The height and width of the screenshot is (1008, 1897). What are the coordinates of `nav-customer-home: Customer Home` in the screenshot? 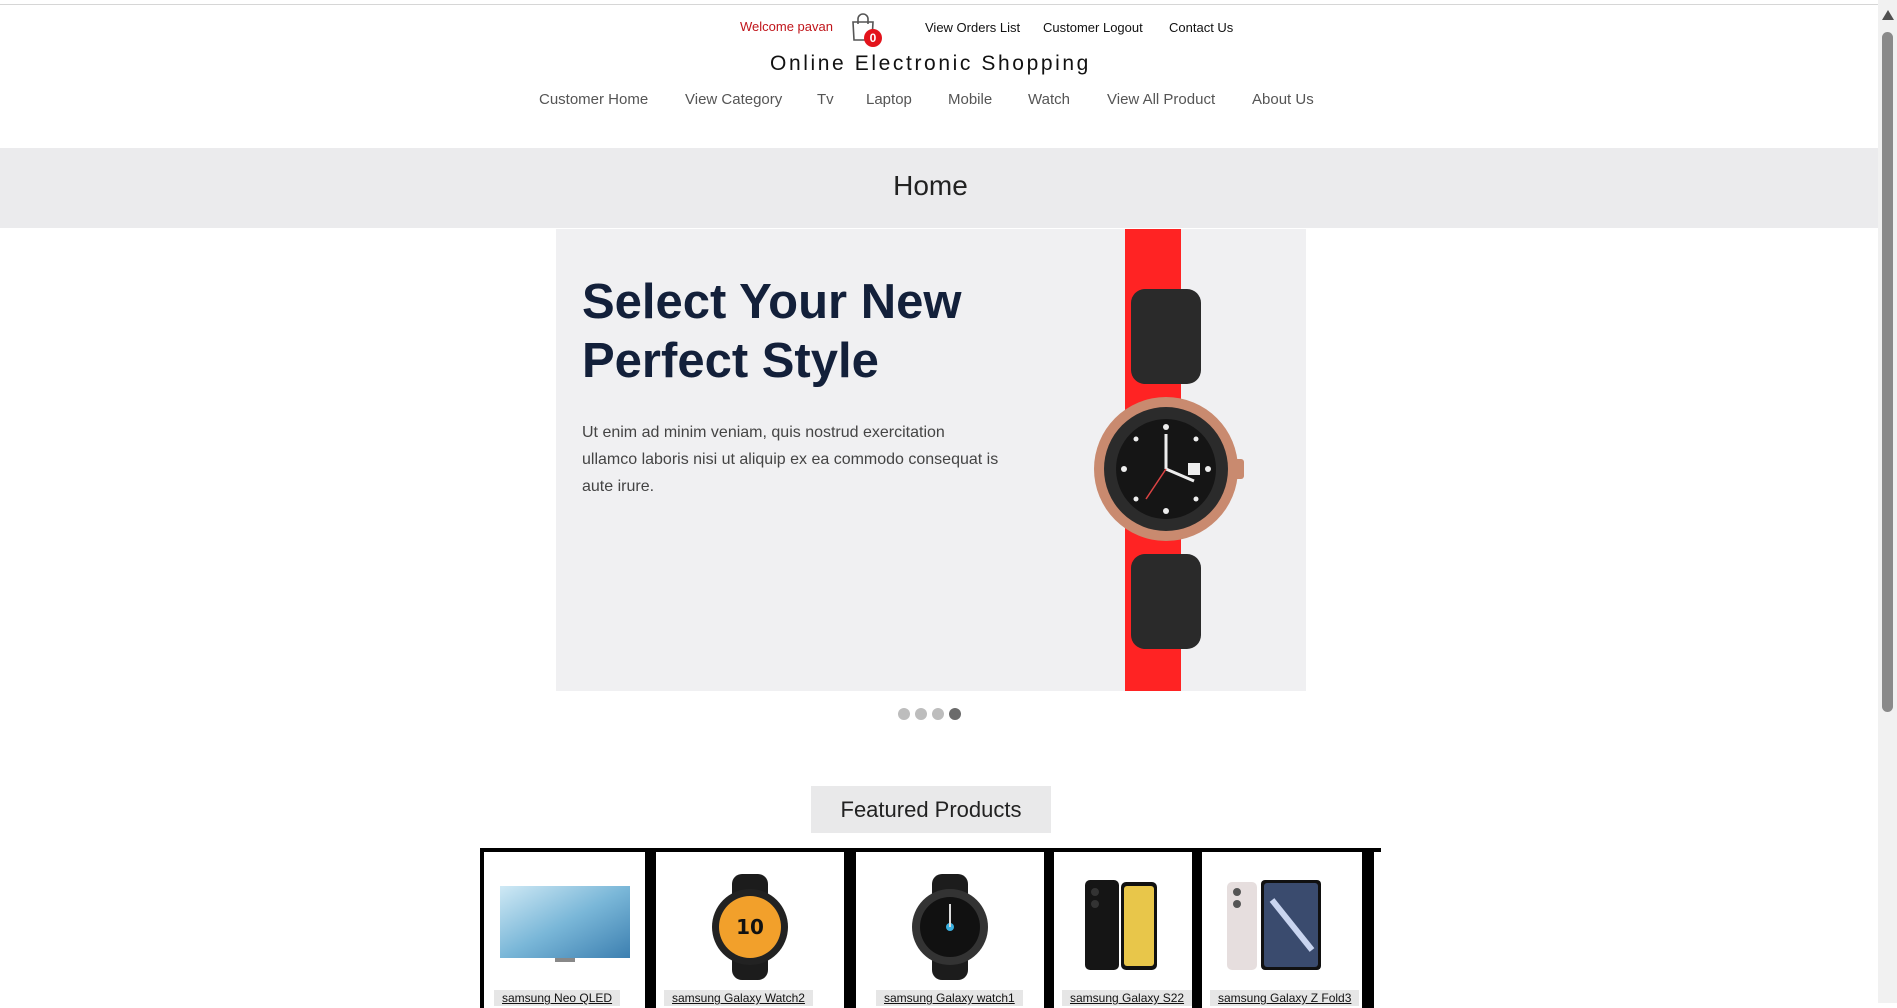 It's located at (593, 99).